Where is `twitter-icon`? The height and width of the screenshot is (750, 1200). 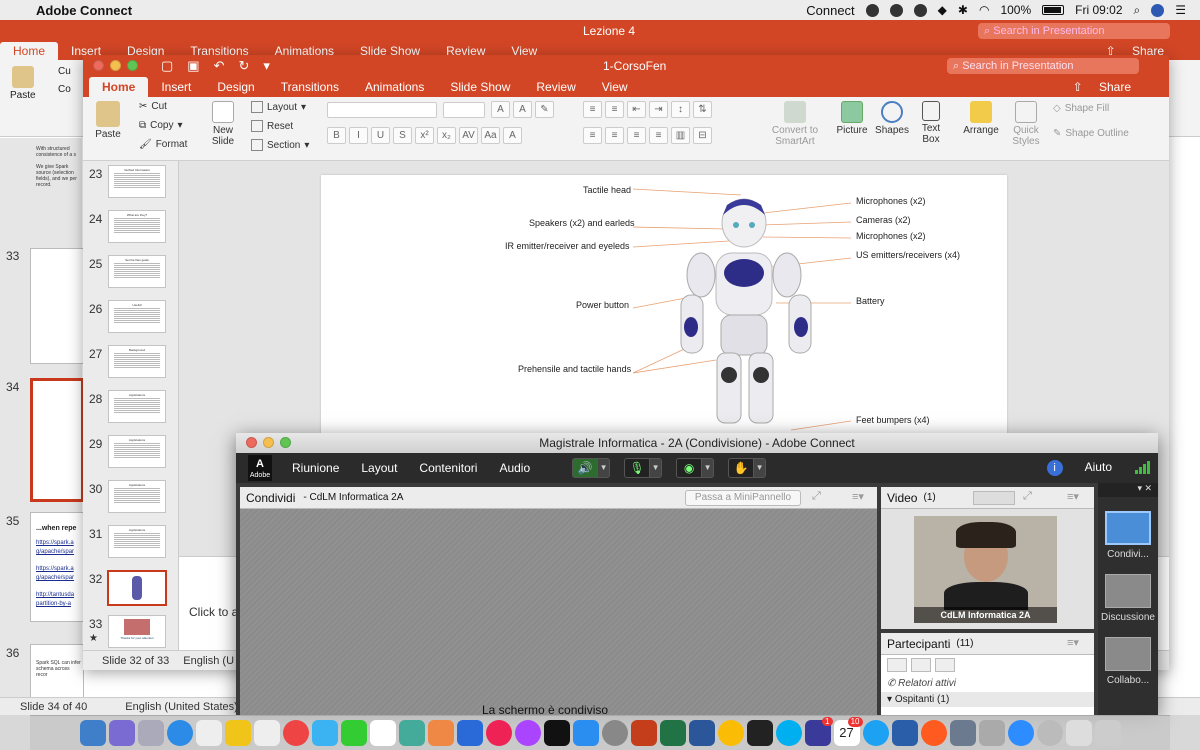
twitter-icon is located at coordinates (875, 733).